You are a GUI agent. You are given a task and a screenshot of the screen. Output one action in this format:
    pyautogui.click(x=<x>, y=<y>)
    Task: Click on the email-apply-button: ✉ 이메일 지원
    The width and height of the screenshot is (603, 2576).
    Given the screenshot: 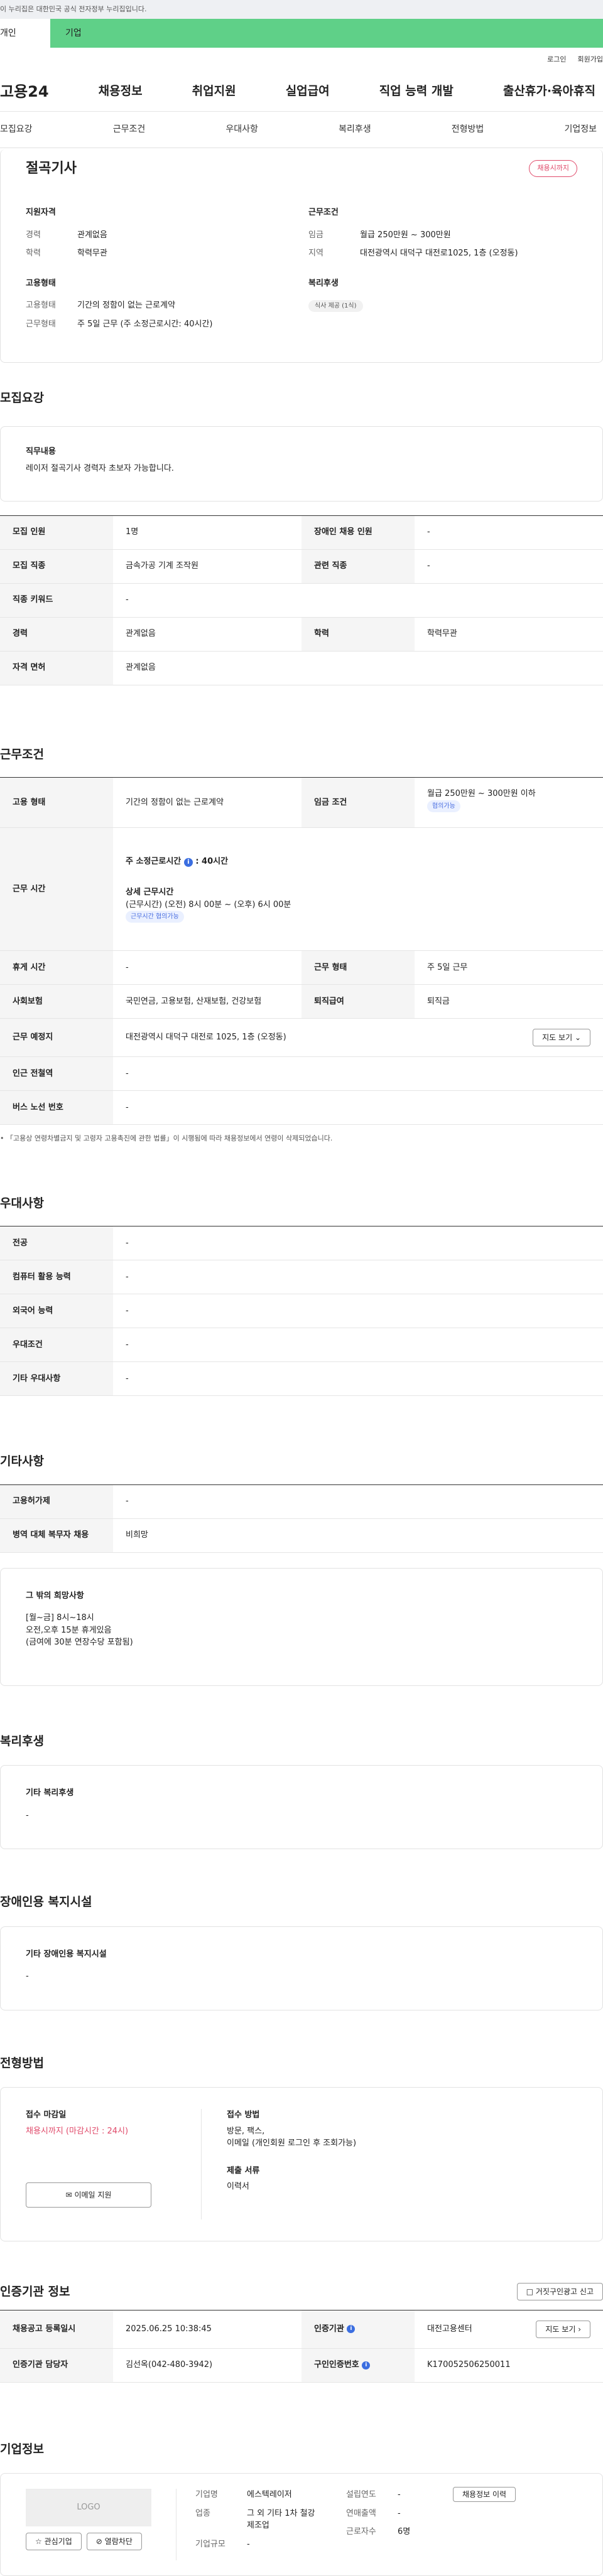 What is the action you would take?
    pyautogui.click(x=89, y=2195)
    